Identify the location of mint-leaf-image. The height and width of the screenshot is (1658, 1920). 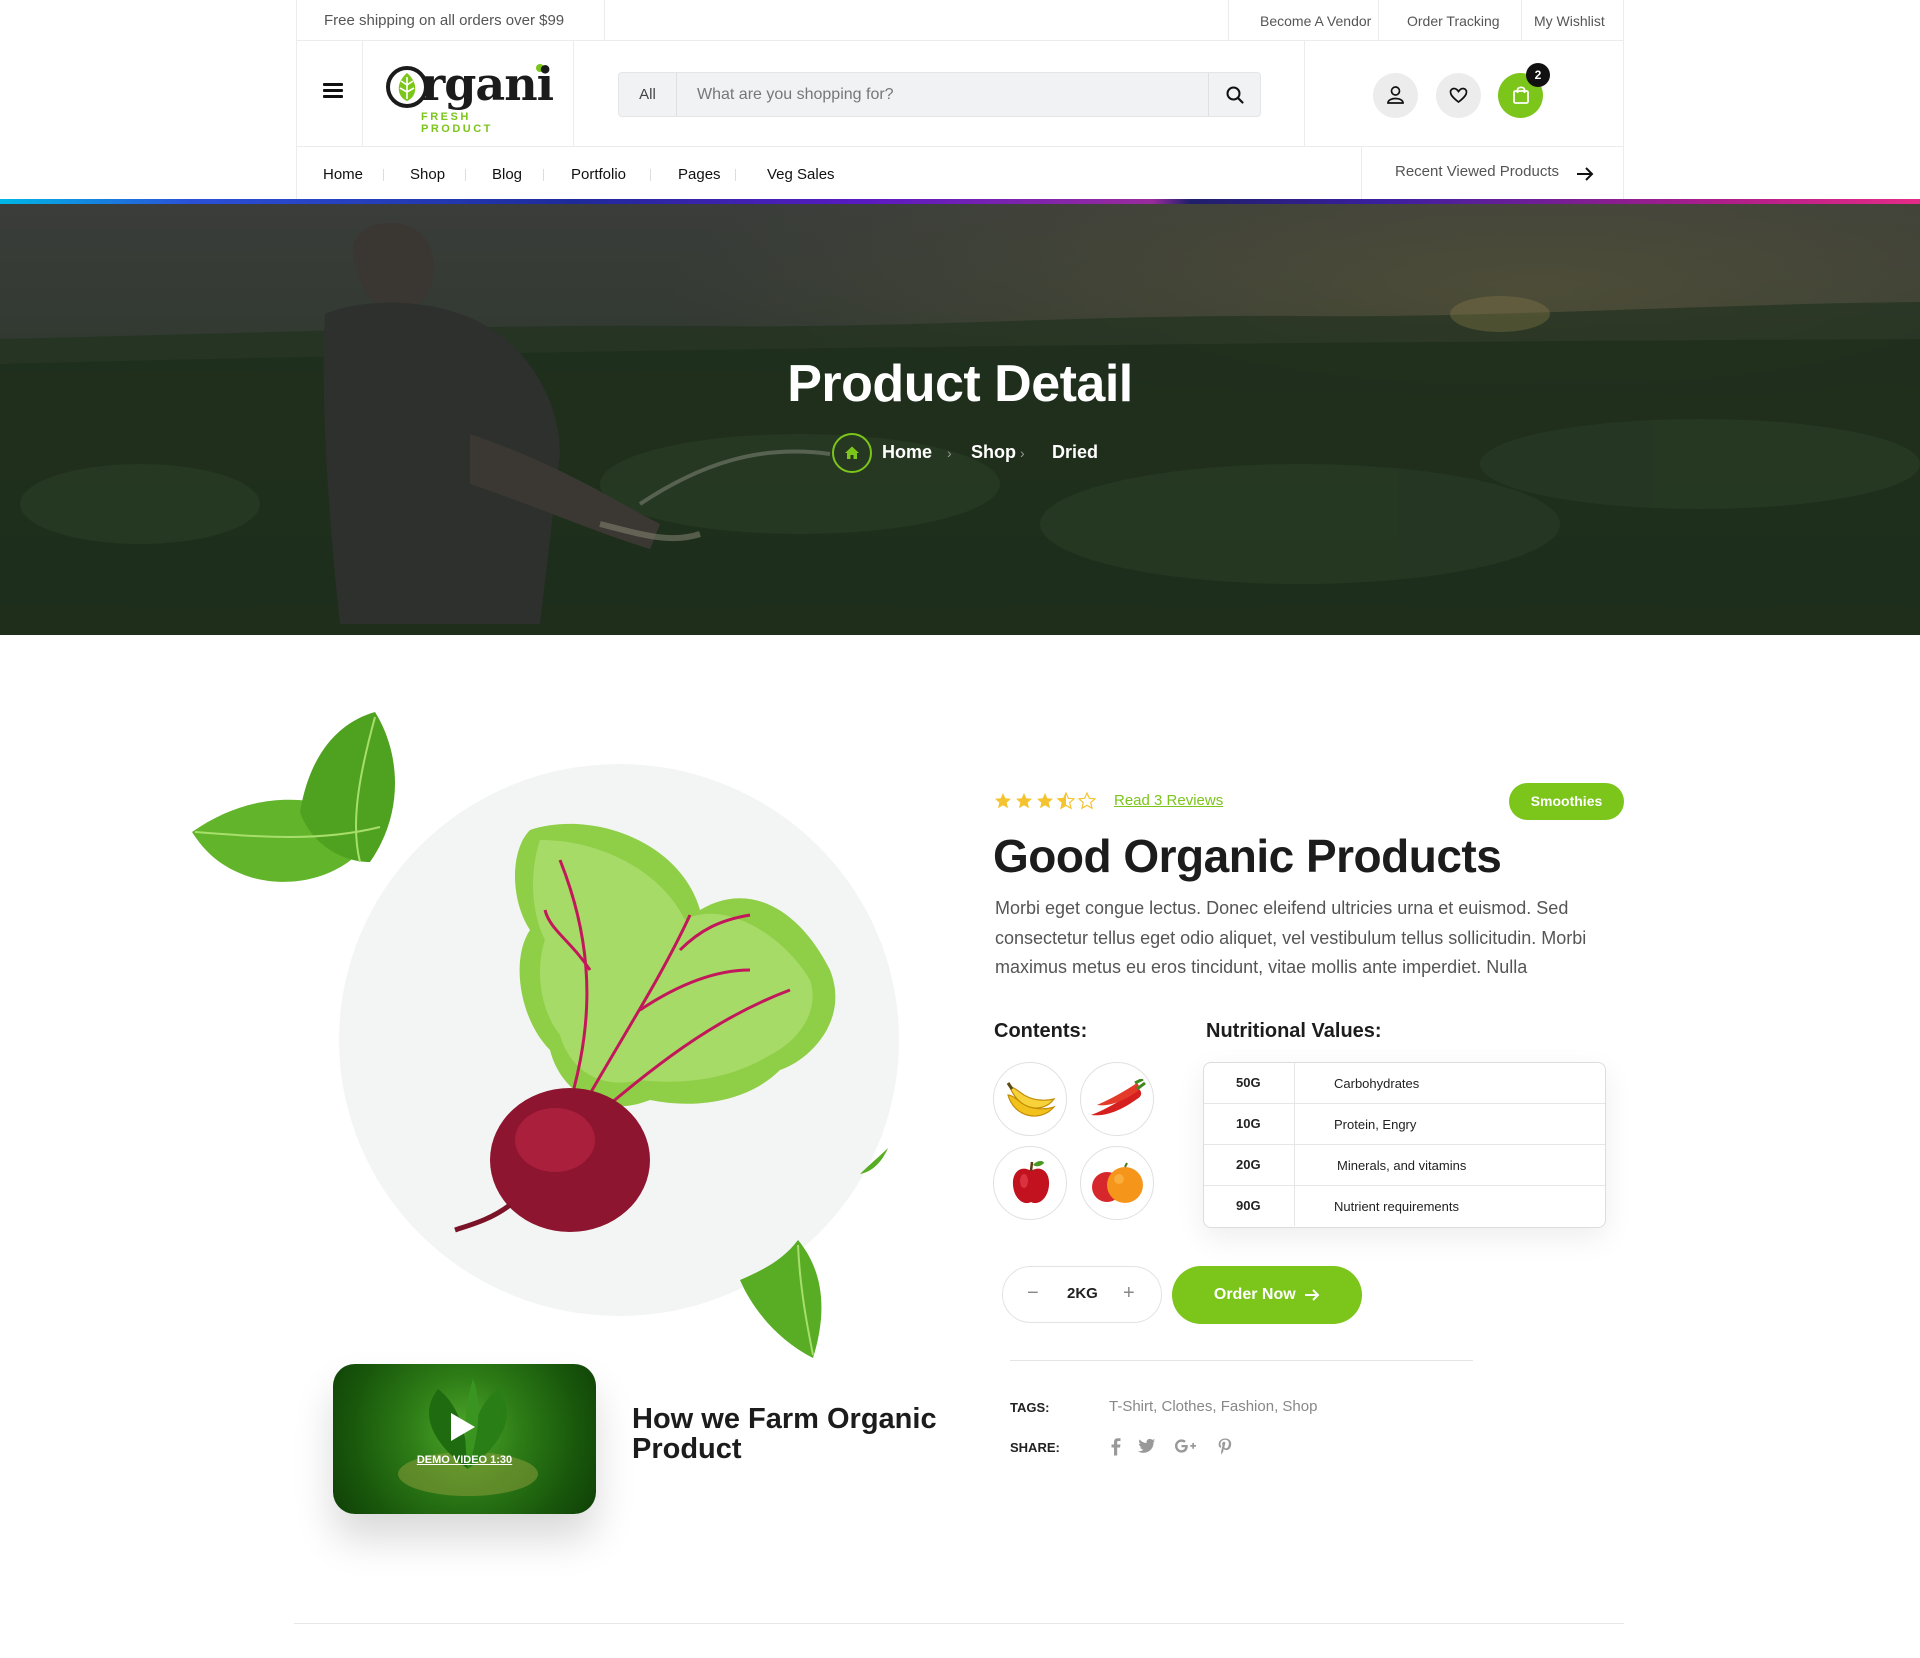
(293, 797).